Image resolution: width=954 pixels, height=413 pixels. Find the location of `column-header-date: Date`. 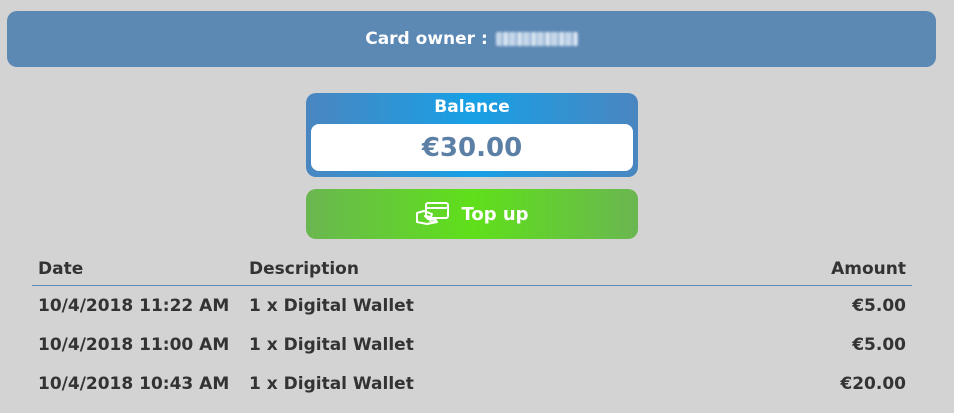

column-header-date: Date is located at coordinates (137, 269).